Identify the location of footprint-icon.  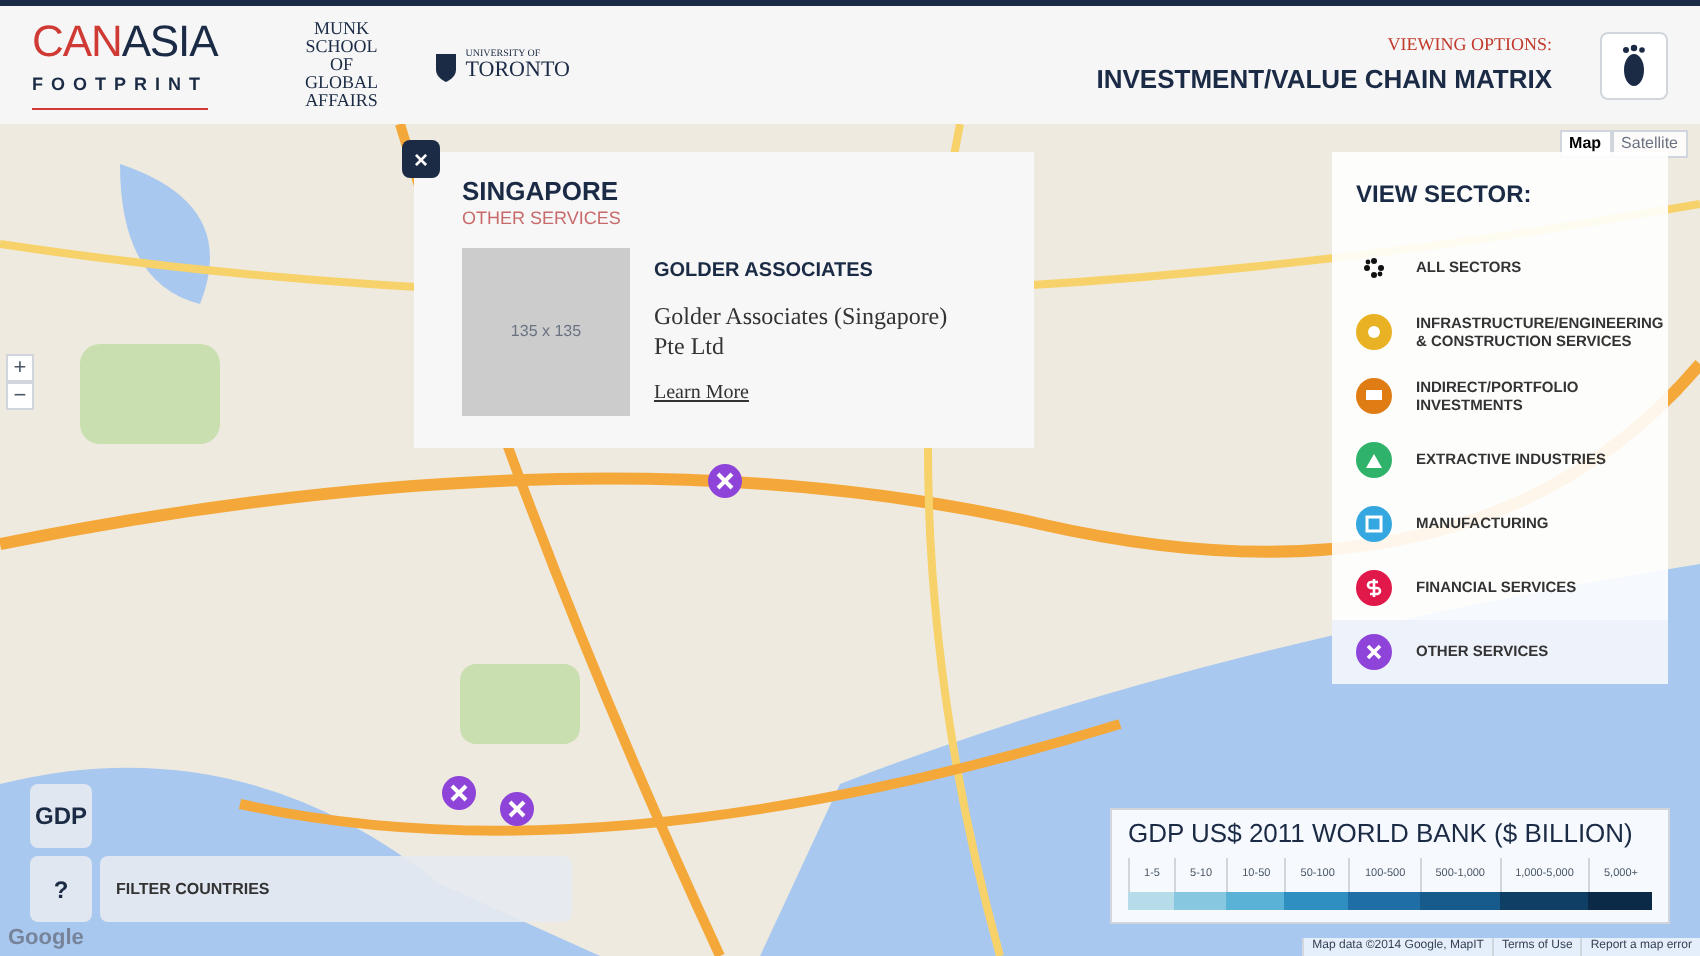
(1634, 65).